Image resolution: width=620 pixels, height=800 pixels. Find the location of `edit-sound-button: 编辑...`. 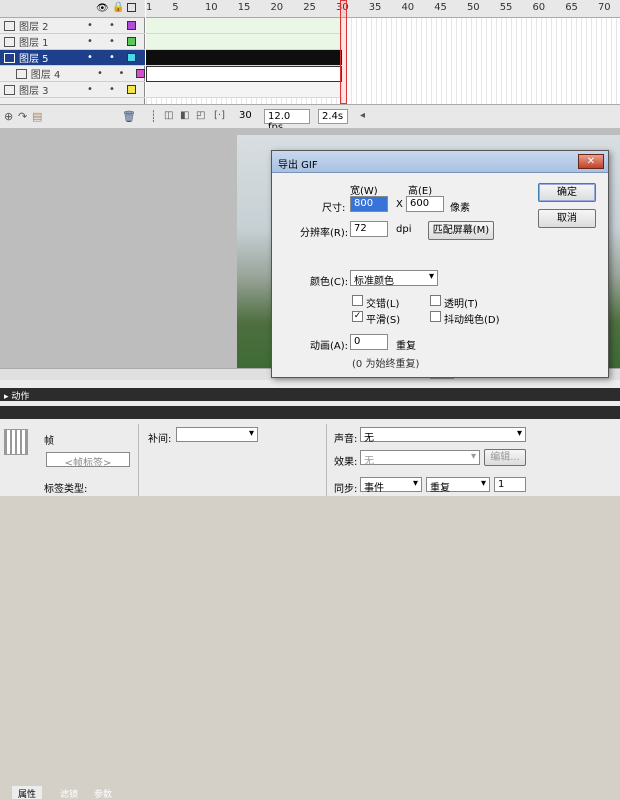

edit-sound-button: 编辑... is located at coordinates (505, 457).